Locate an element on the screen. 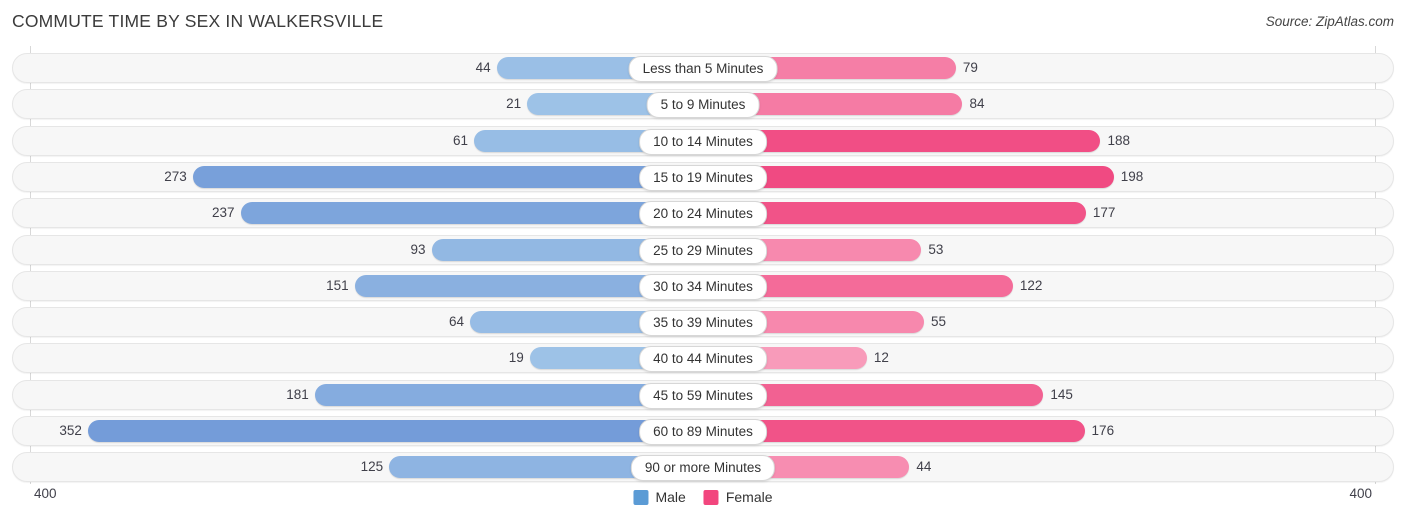 This screenshot has width=1406, height=523. bar-value-male: 61 is located at coordinates (461, 140).